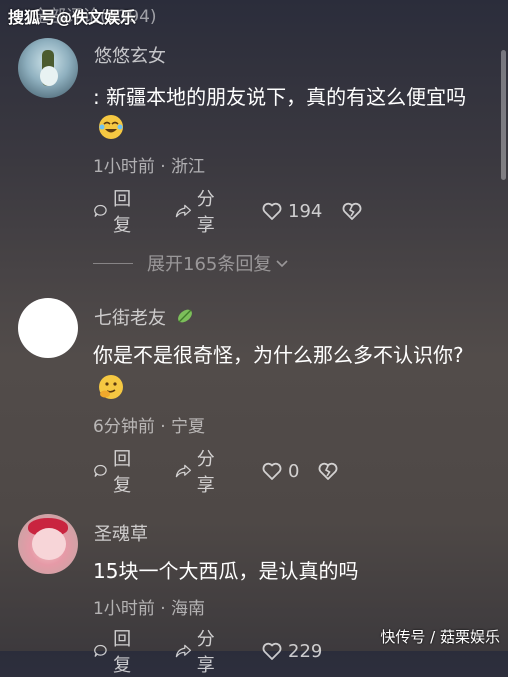 The image size is (508, 677). I want to click on comment-author: 悠悠玄女, so click(130, 55).